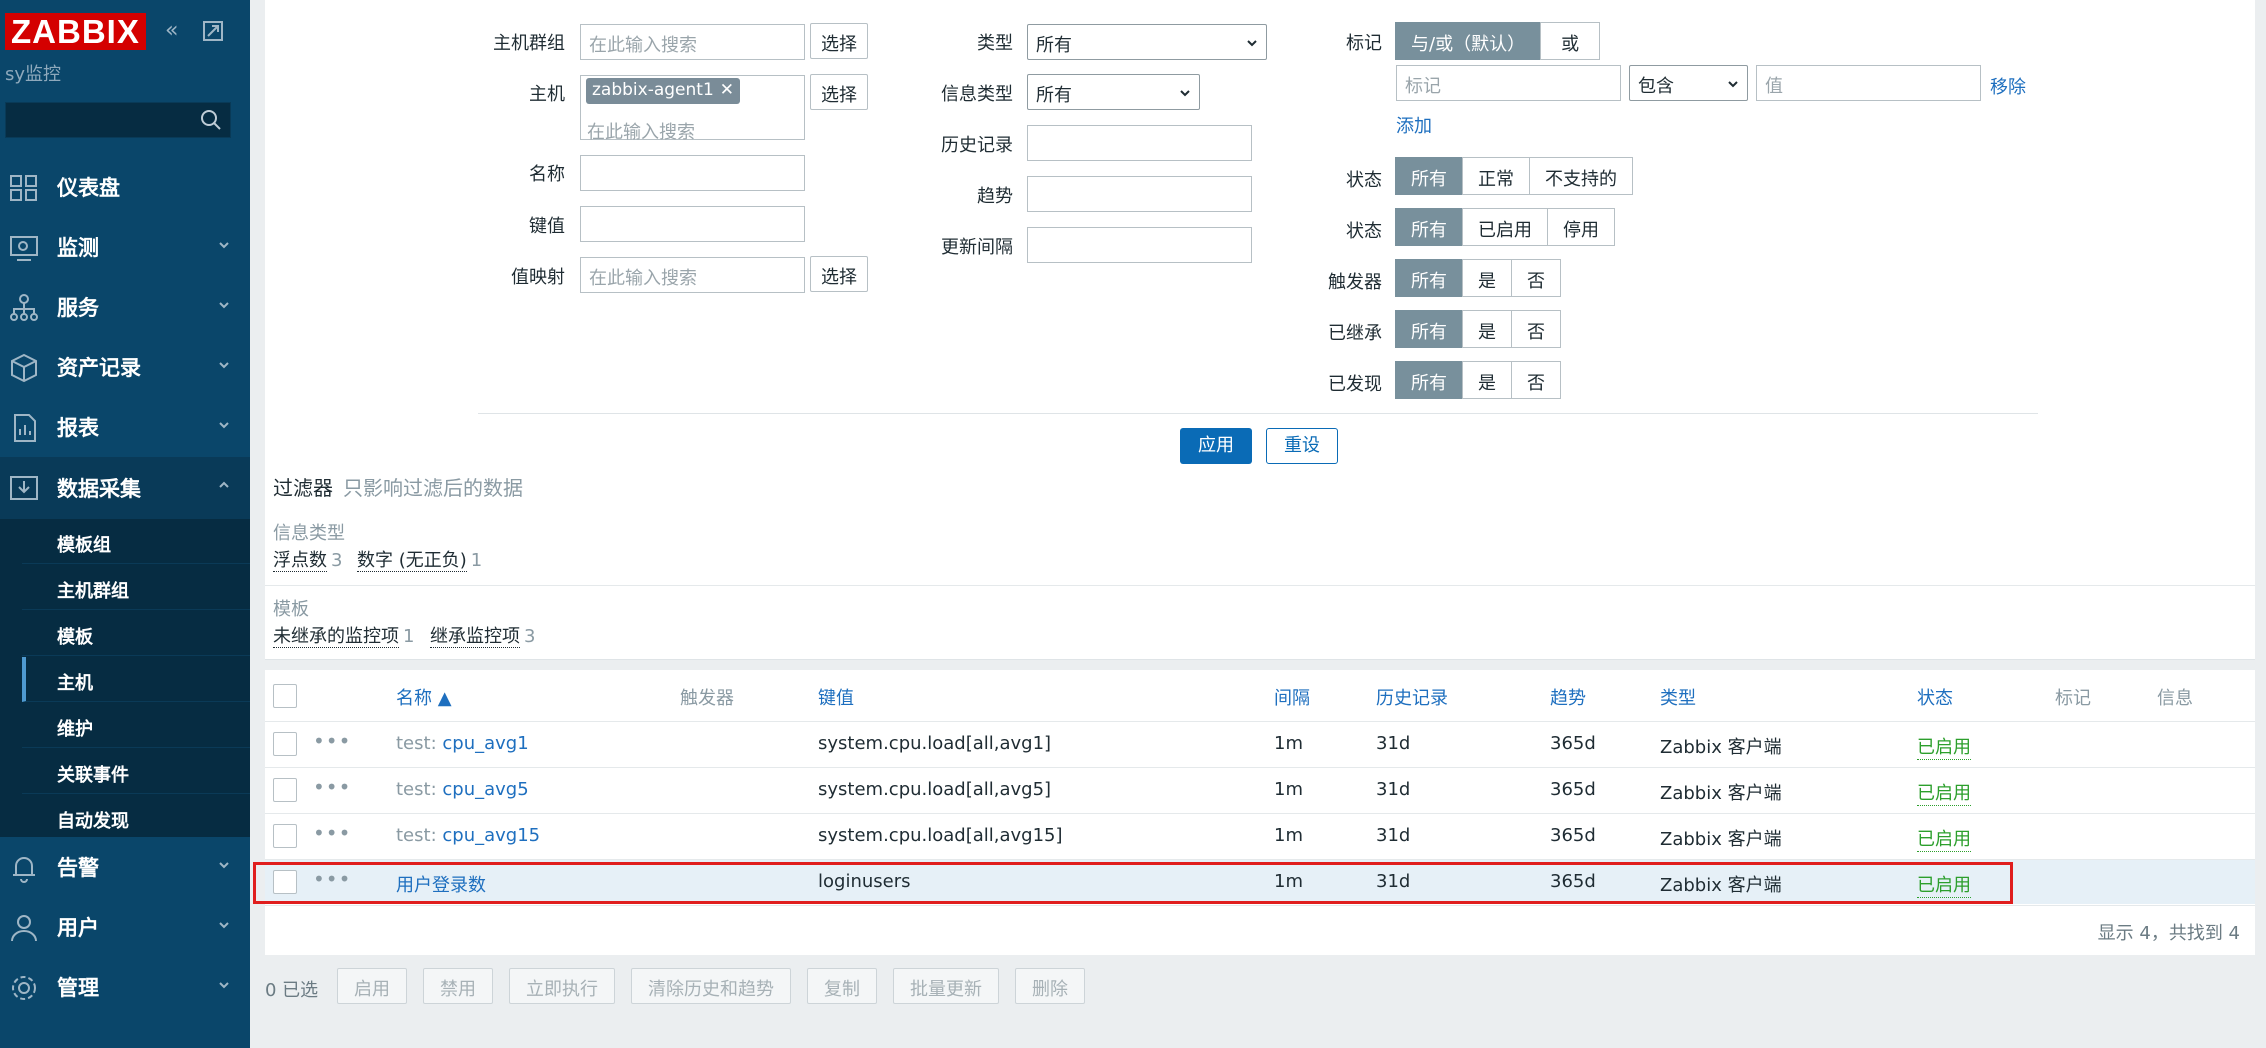  What do you see at coordinates (1487, 278) in the screenshot?
I see `triggers-yes-option: 是` at bounding box center [1487, 278].